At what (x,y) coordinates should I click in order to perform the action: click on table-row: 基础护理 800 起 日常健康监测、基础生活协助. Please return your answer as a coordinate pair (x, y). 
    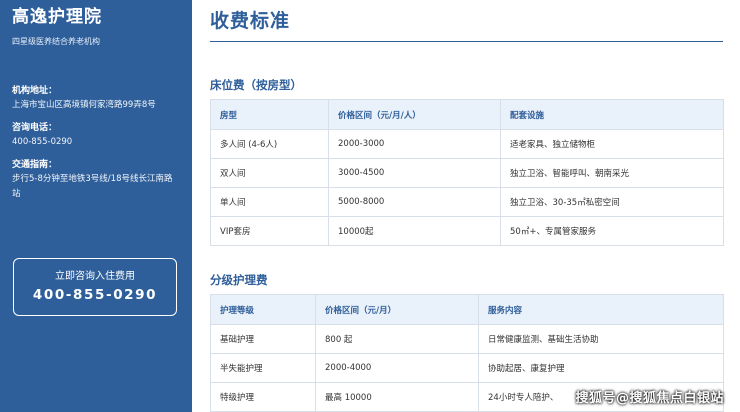
    Looking at the image, I should click on (467, 339).